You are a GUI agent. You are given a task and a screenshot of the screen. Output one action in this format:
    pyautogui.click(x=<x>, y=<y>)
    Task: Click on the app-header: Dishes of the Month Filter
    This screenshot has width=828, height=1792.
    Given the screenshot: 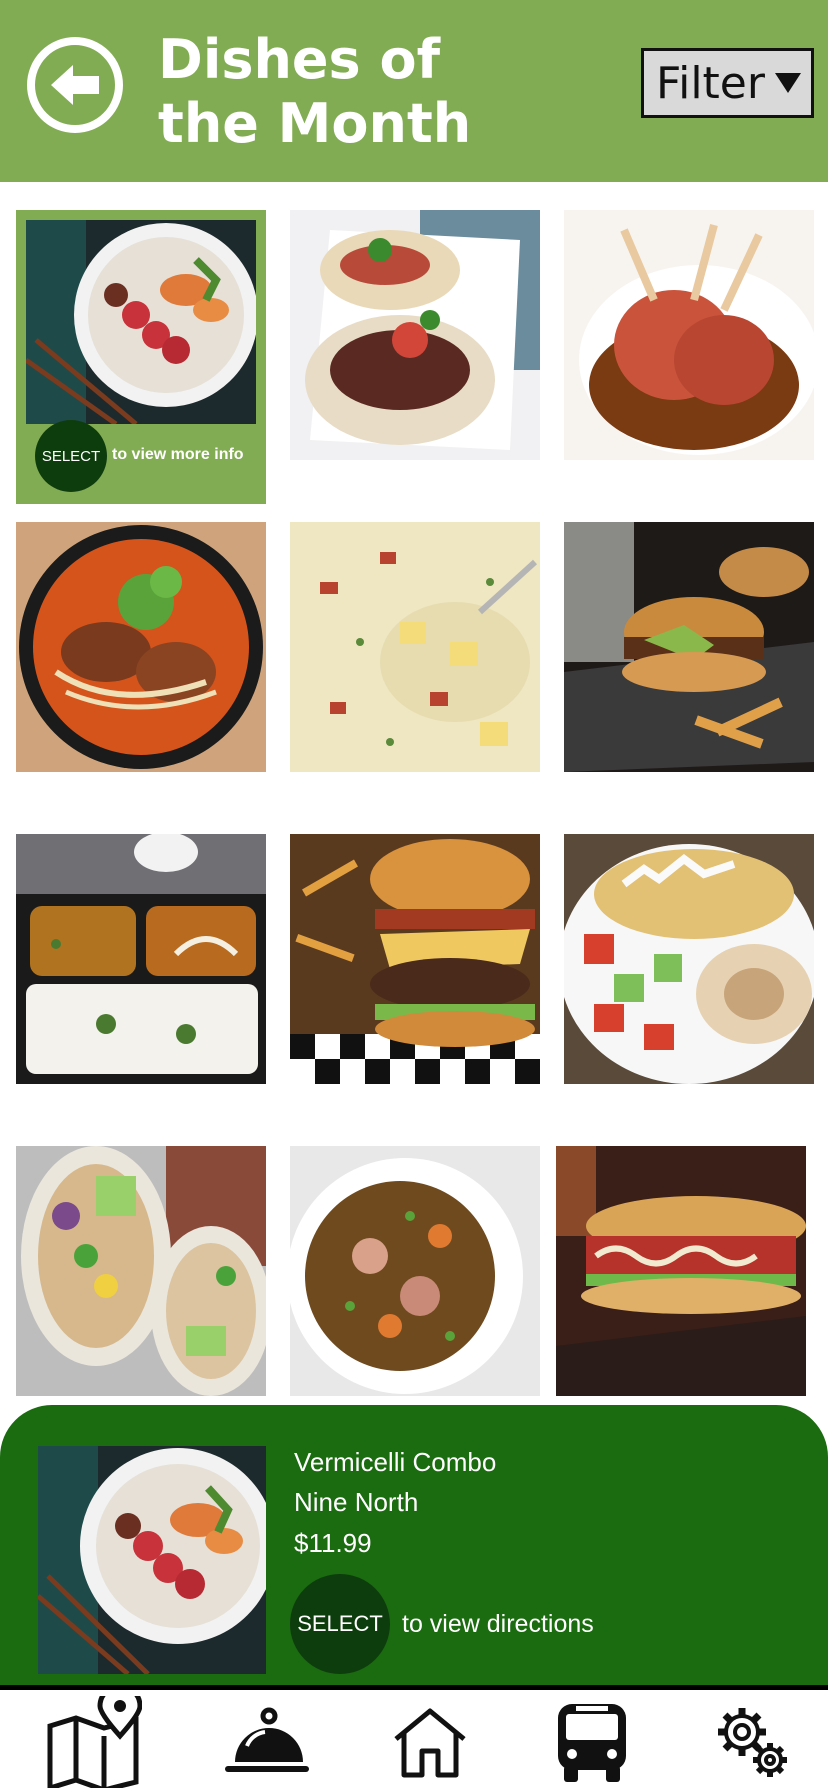 What is the action you would take?
    pyautogui.click(x=414, y=91)
    